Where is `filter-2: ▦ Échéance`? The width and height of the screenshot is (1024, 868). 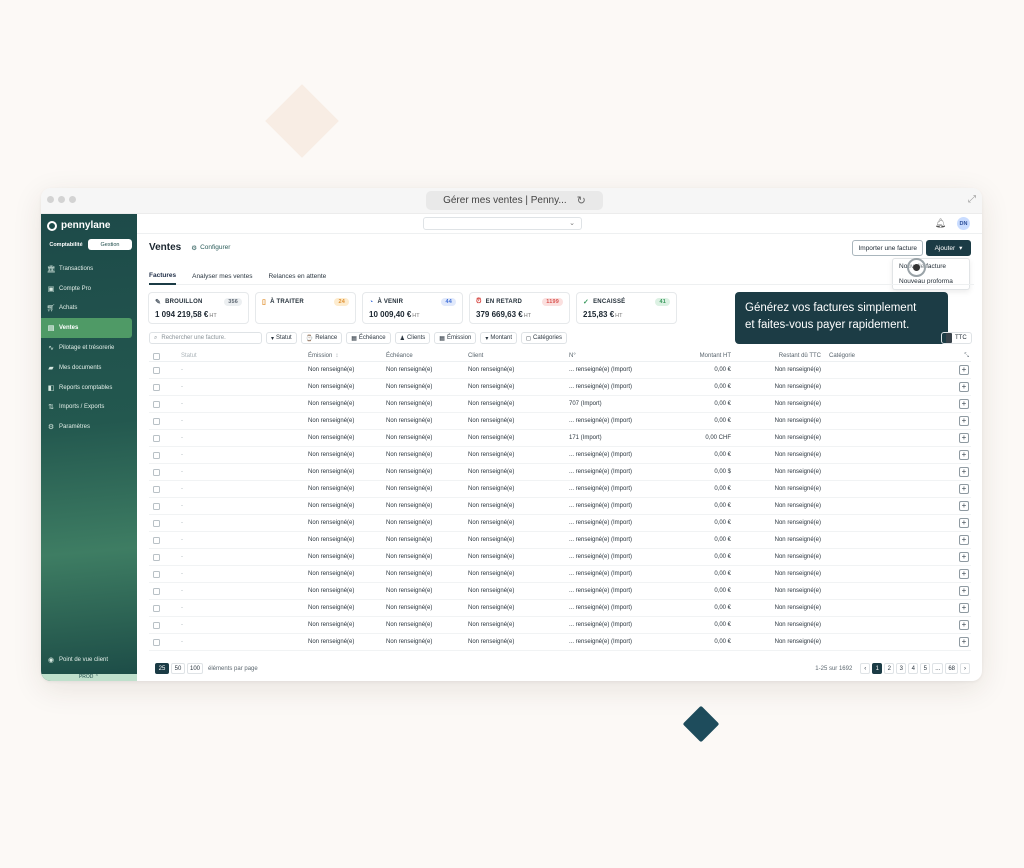 filter-2: ▦ Échéance is located at coordinates (368, 338).